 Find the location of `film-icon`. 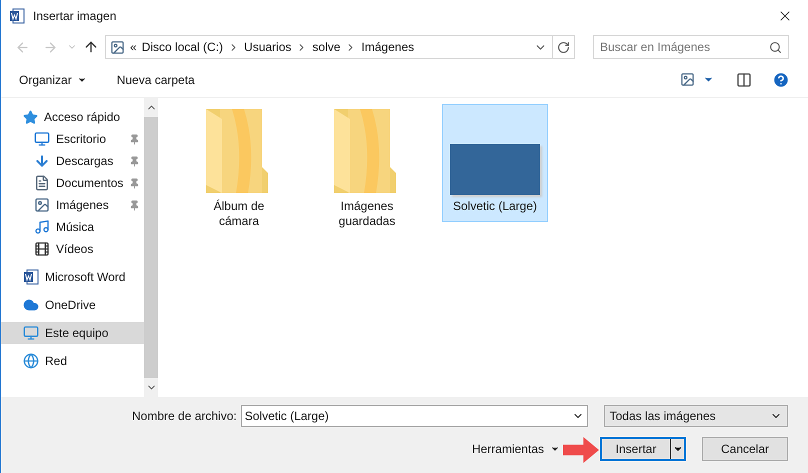

film-icon is located at coordinates (42, 249).